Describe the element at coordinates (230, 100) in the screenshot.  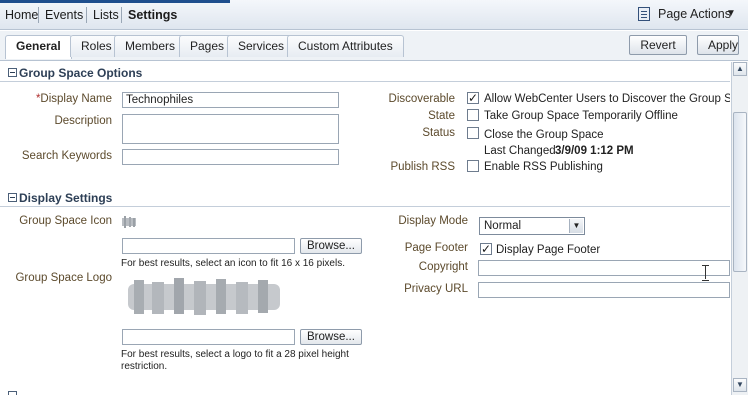
I see `display-name-field: Technophiles` at that location.